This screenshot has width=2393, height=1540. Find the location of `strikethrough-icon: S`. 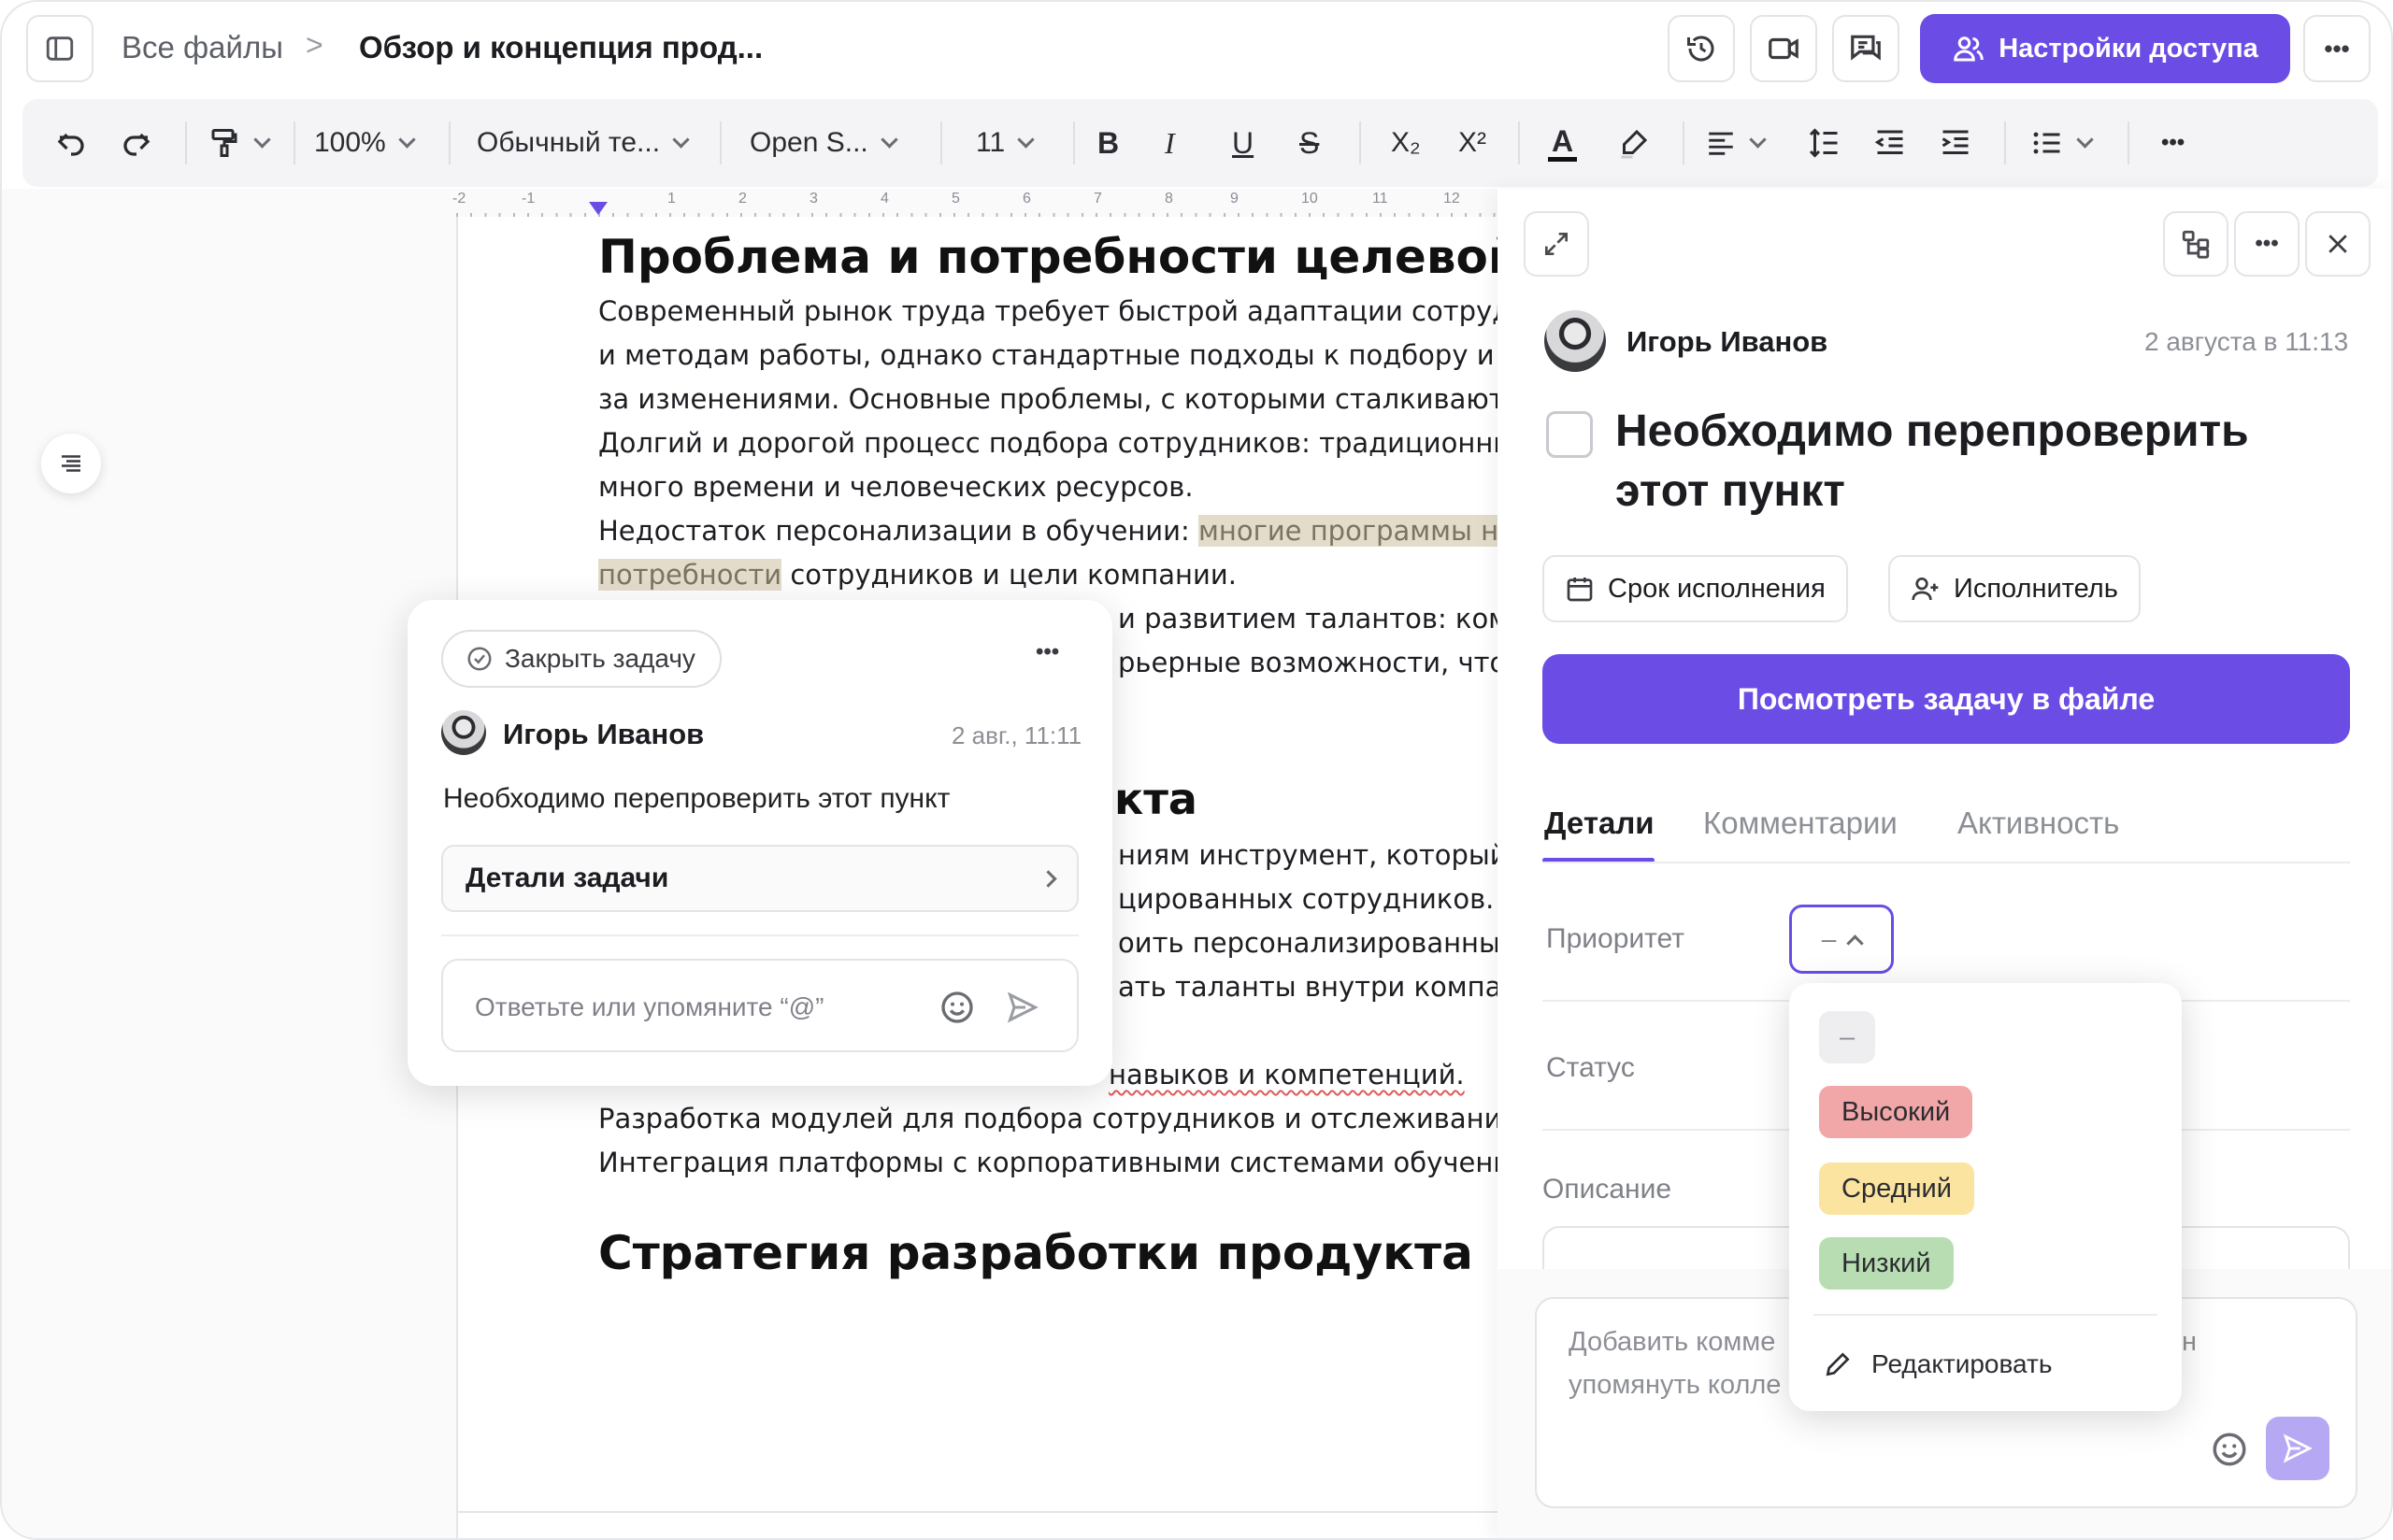

strikethrough-icon: S is located at coordinates (1310, 142).